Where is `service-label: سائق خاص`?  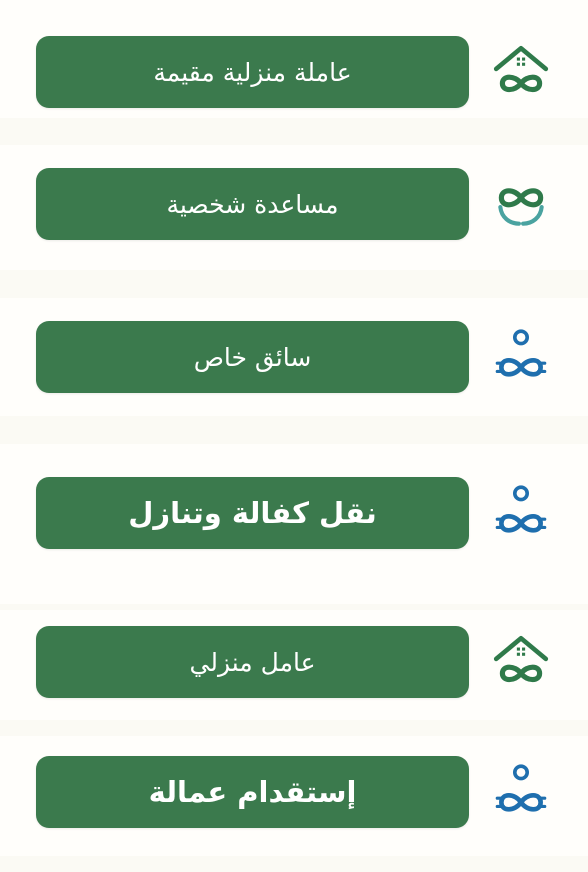
service-label: سائق خاص is located at coordinates (252, 357).